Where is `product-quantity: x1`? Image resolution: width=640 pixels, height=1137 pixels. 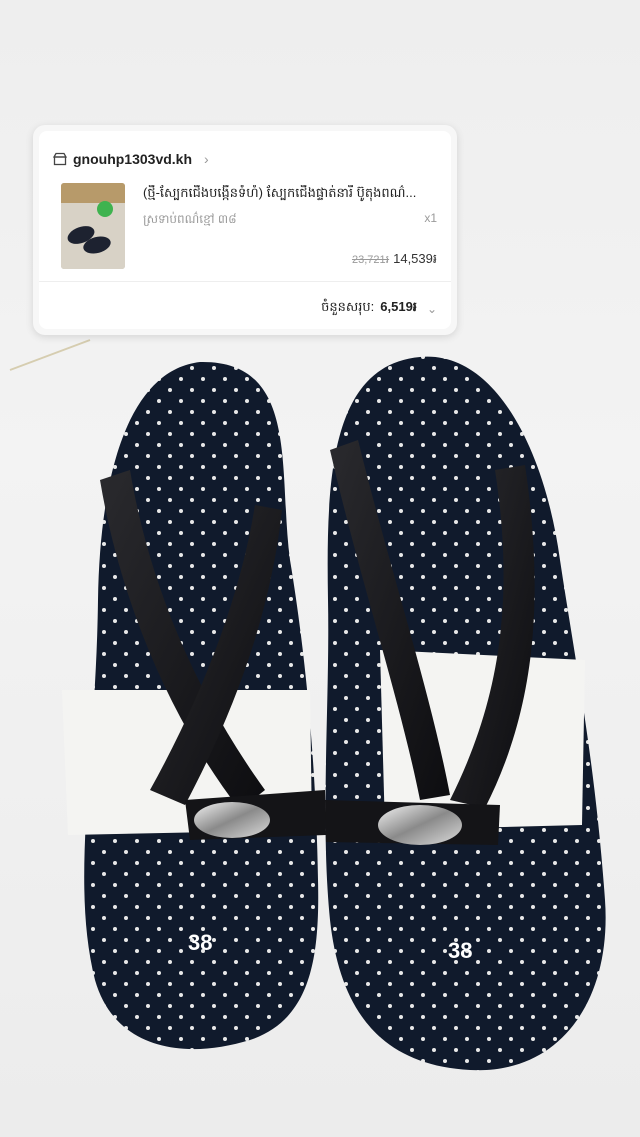
product-quantity: x1 is located at coordinates (430, 218).